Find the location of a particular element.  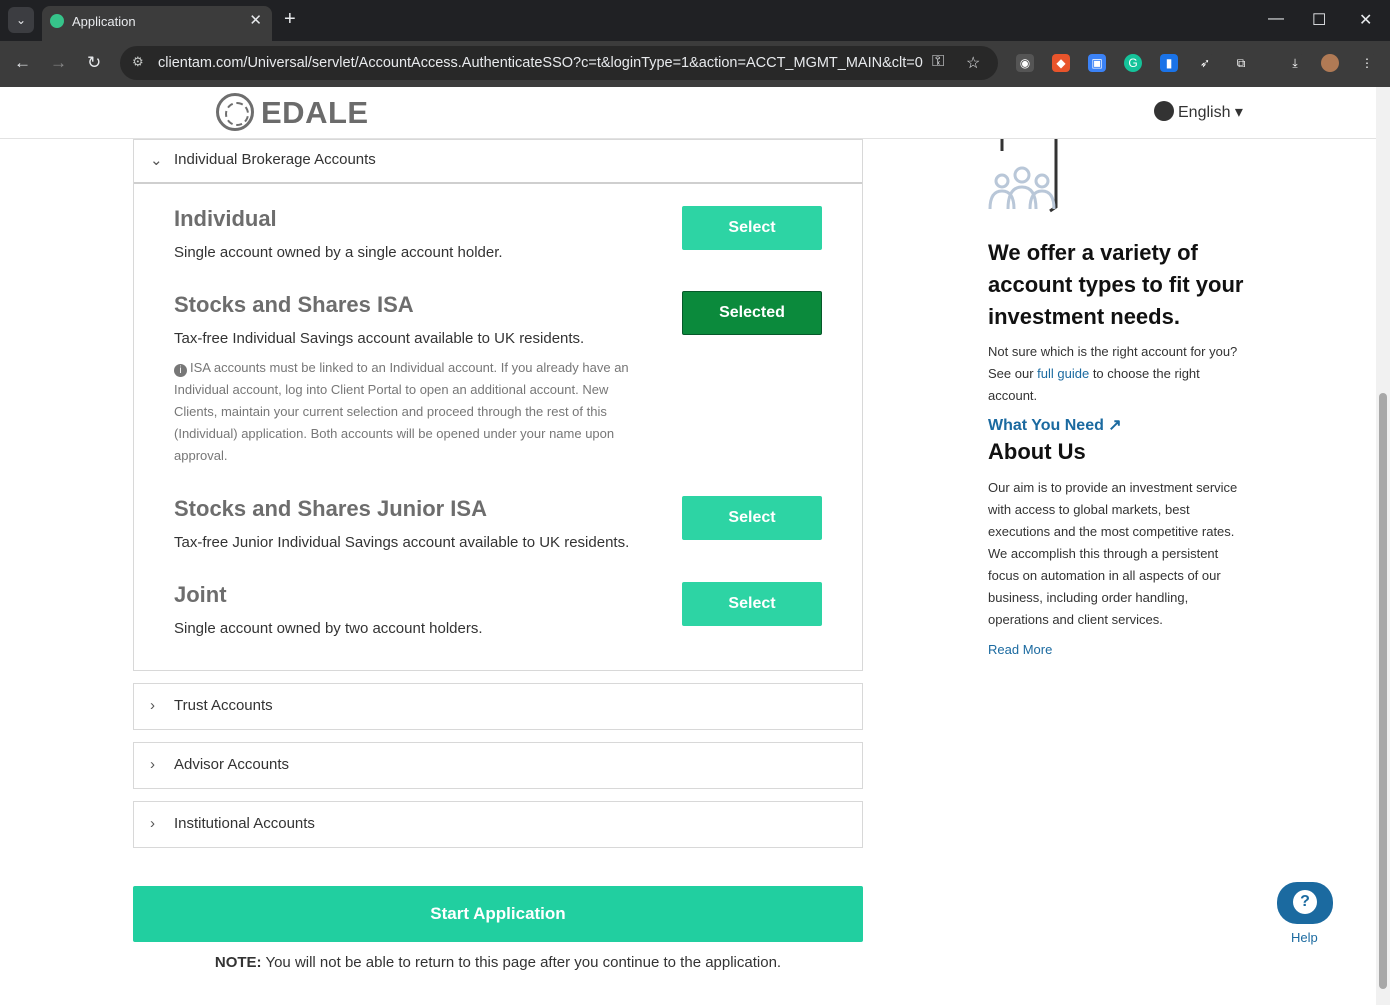

full-guide-link: full guide is located at coordinates (1063, 373).